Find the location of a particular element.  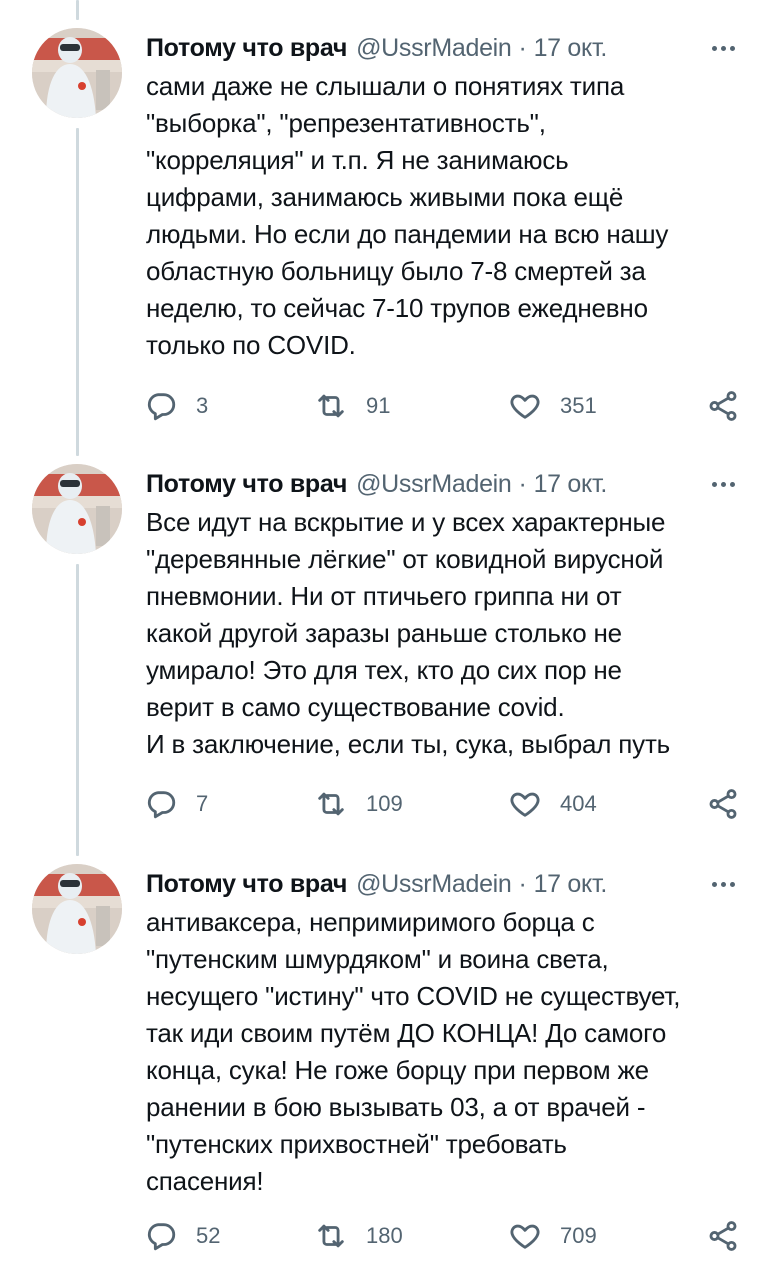

reply-button: 7 is located at coordinates (176, 804).